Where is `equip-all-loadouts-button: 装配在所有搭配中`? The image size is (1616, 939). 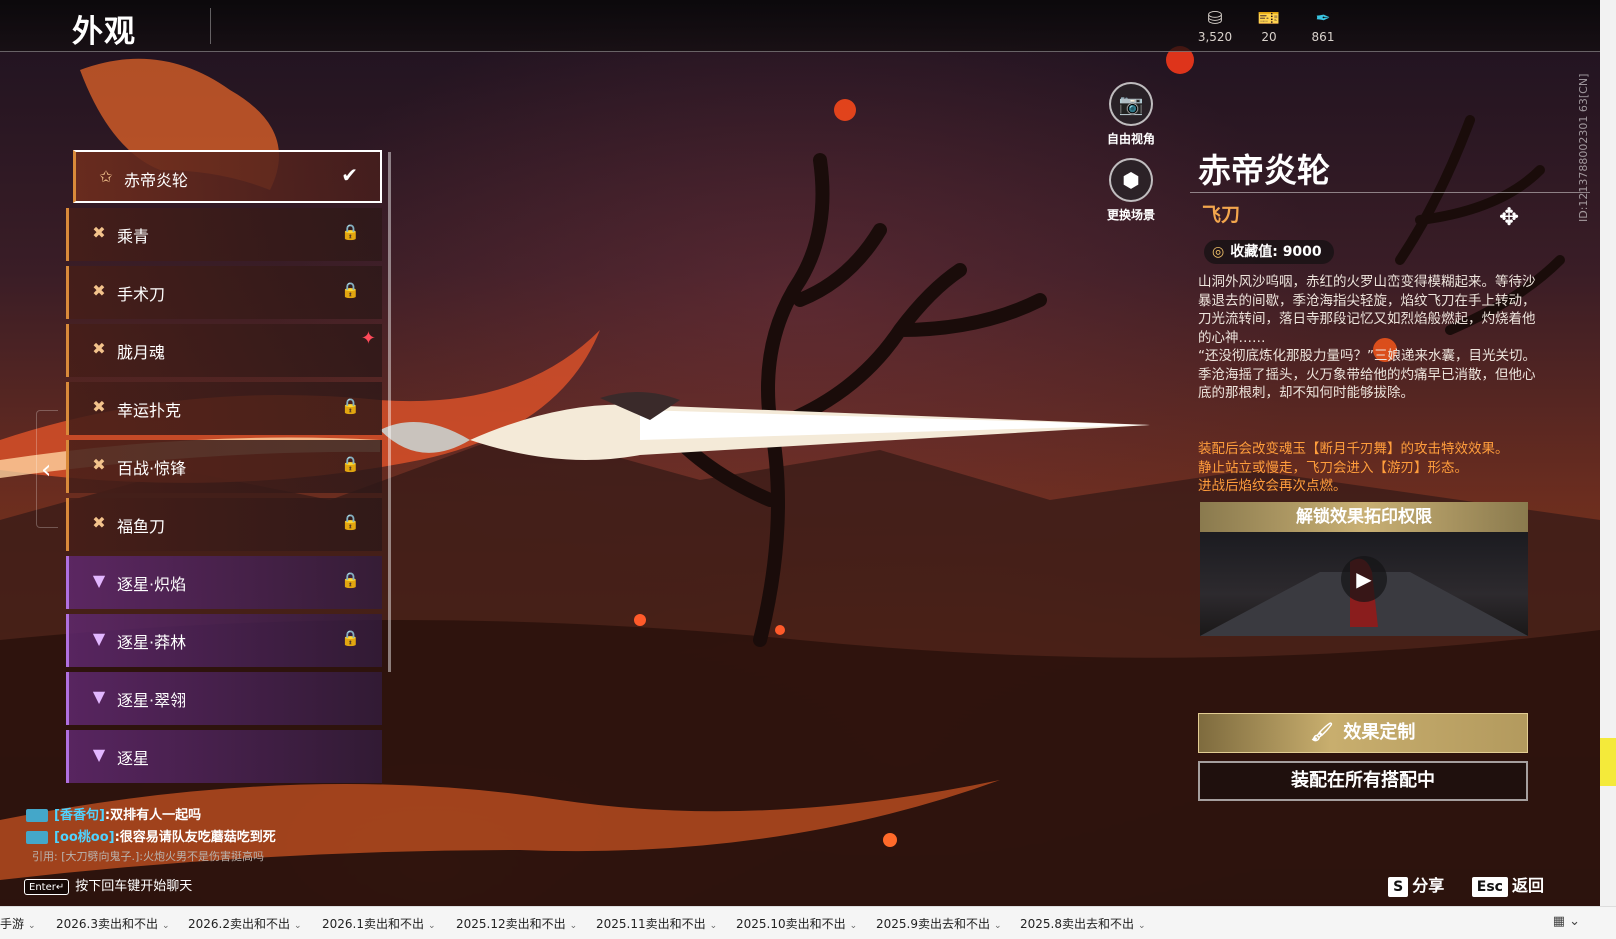 equip-all-loadouts-button: 装配在所有搭配中 is located at coordinates (1363, 781).